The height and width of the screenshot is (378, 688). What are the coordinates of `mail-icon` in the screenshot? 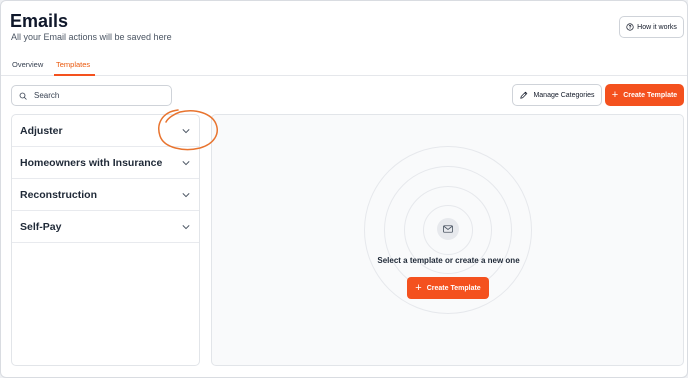 It's located at (448, 229).